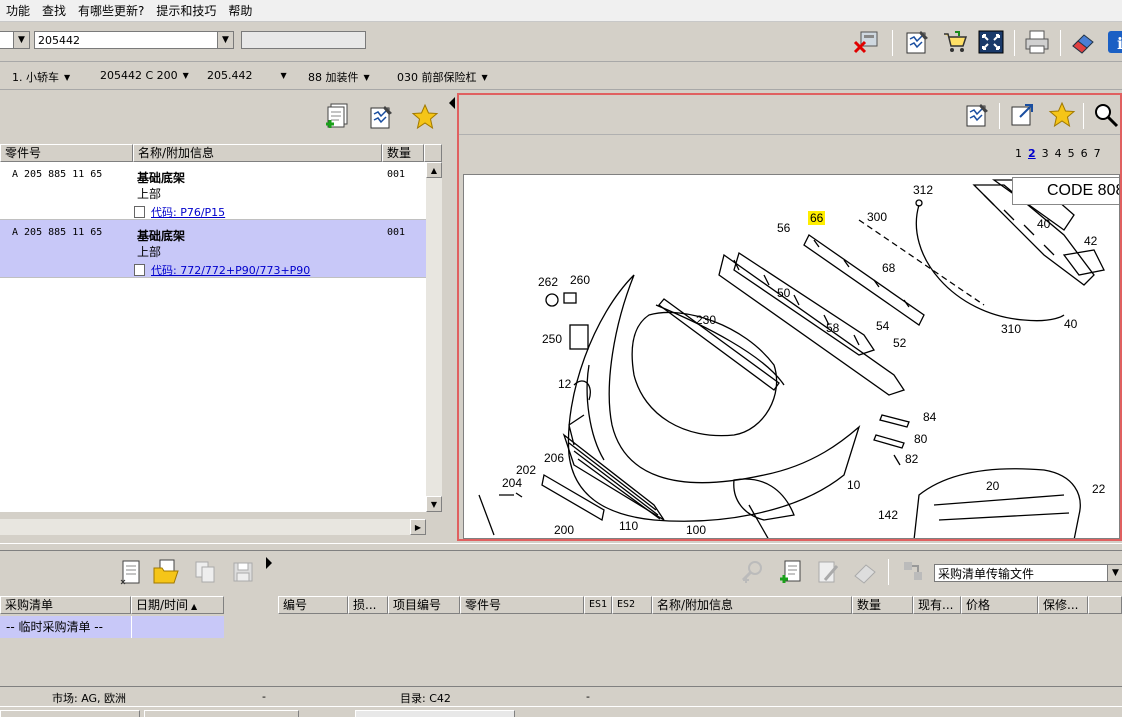  What do you see at coordinates (418, 527) in the screenshot?
I see `scroll-right-icon: ▶` at bounding box center [418, 527].